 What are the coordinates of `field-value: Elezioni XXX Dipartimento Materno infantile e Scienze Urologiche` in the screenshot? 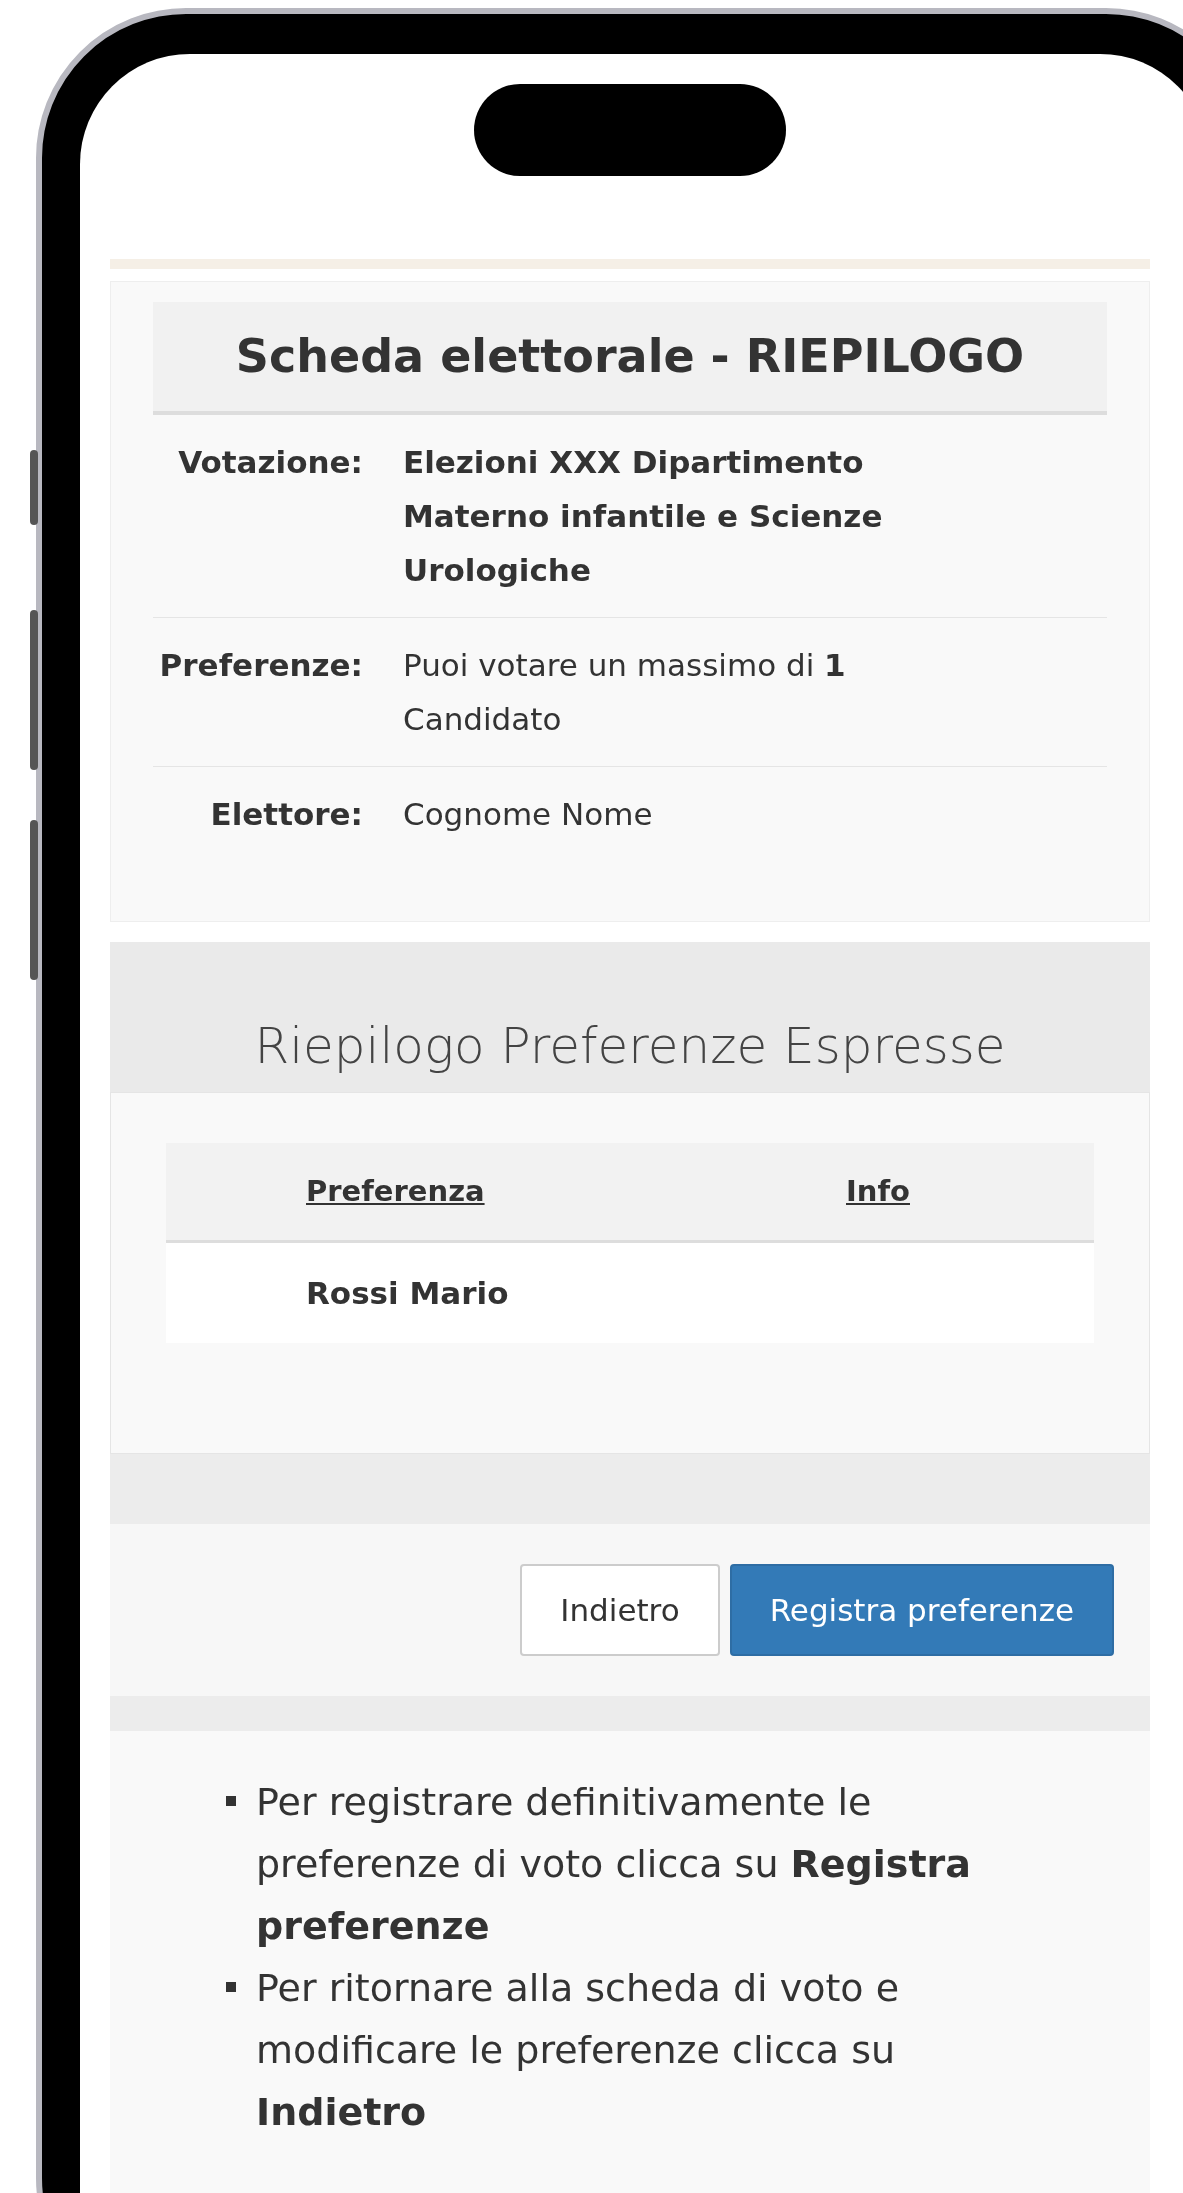 It's located at (643, 516).